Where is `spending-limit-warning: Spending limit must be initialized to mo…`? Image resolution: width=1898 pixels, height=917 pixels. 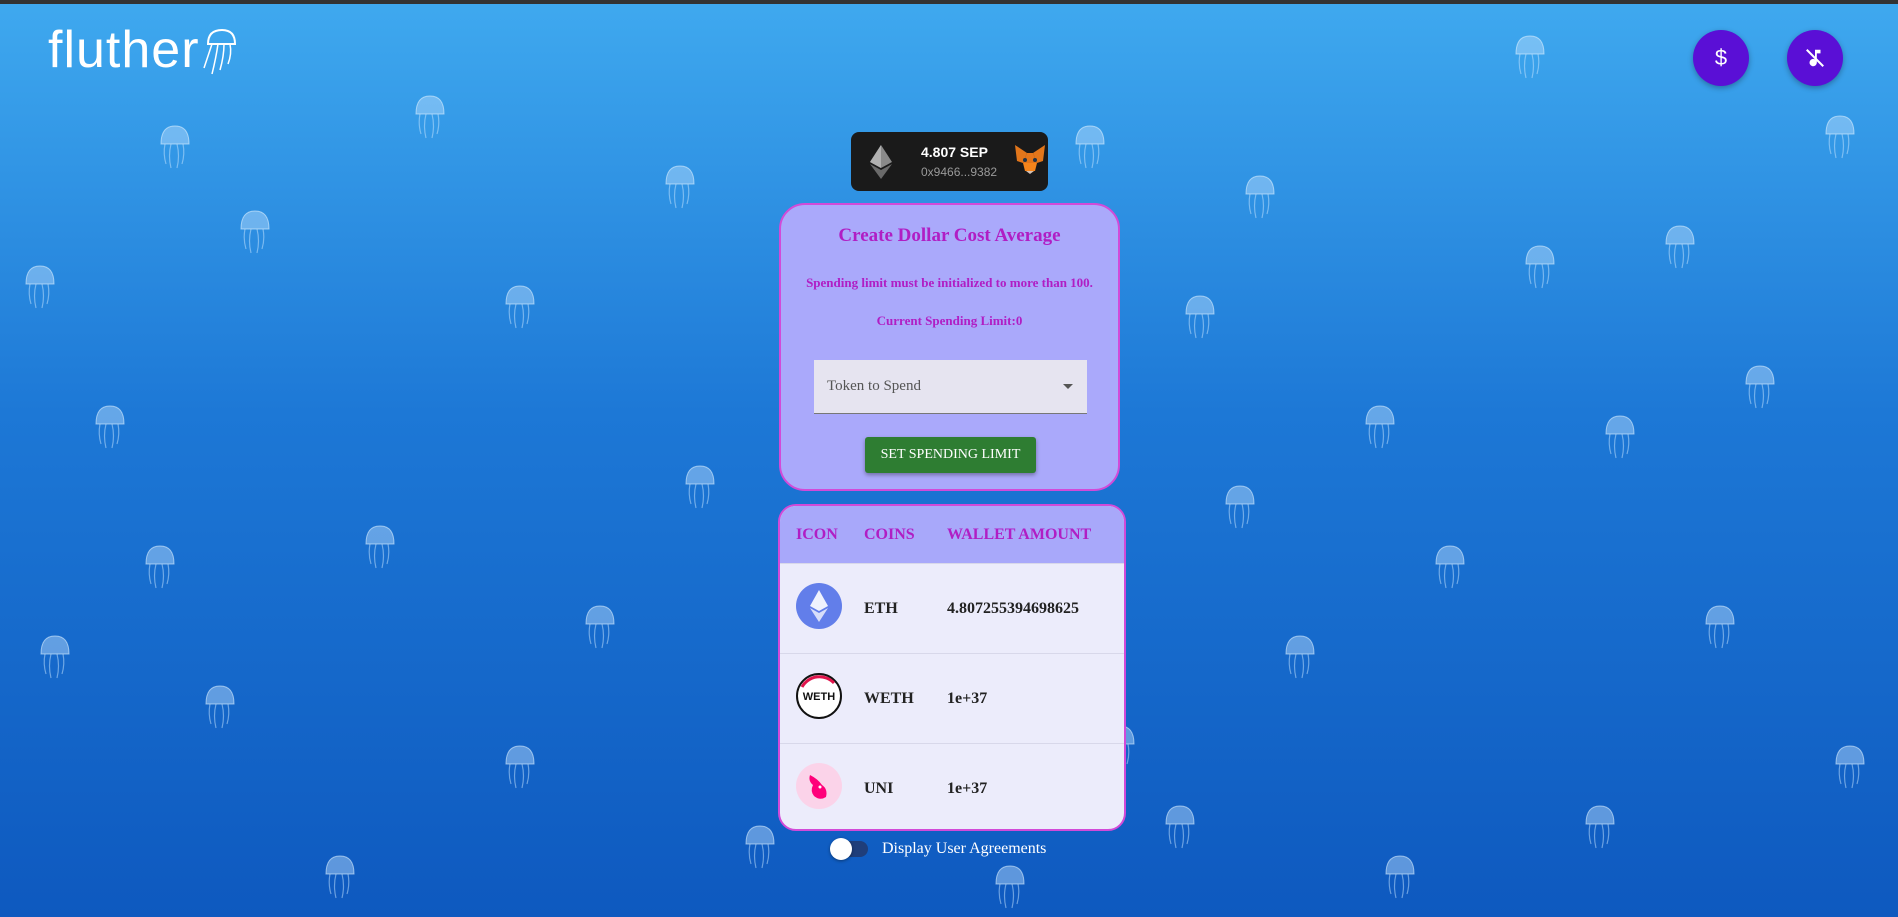 spending-limit-warning: Spending limit must be initialized to mo… is located at coordinates (949, 282).